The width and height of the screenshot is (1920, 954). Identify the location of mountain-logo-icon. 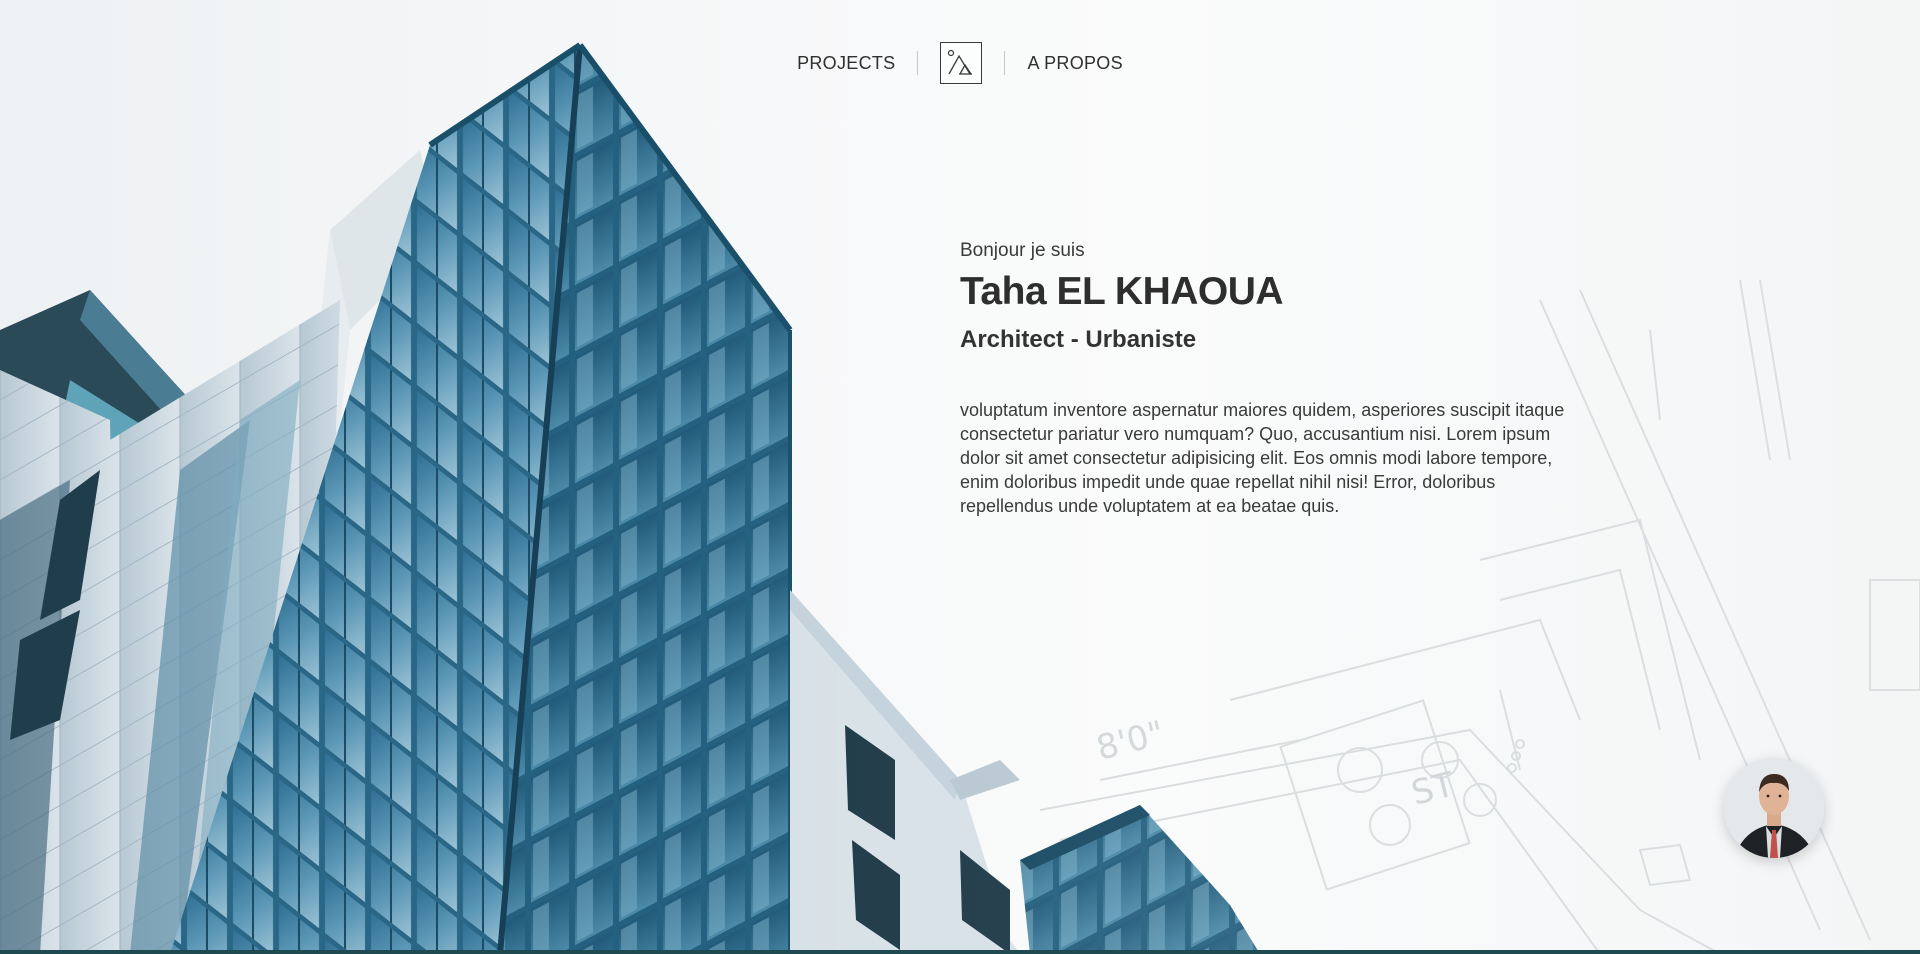
(960, 62).